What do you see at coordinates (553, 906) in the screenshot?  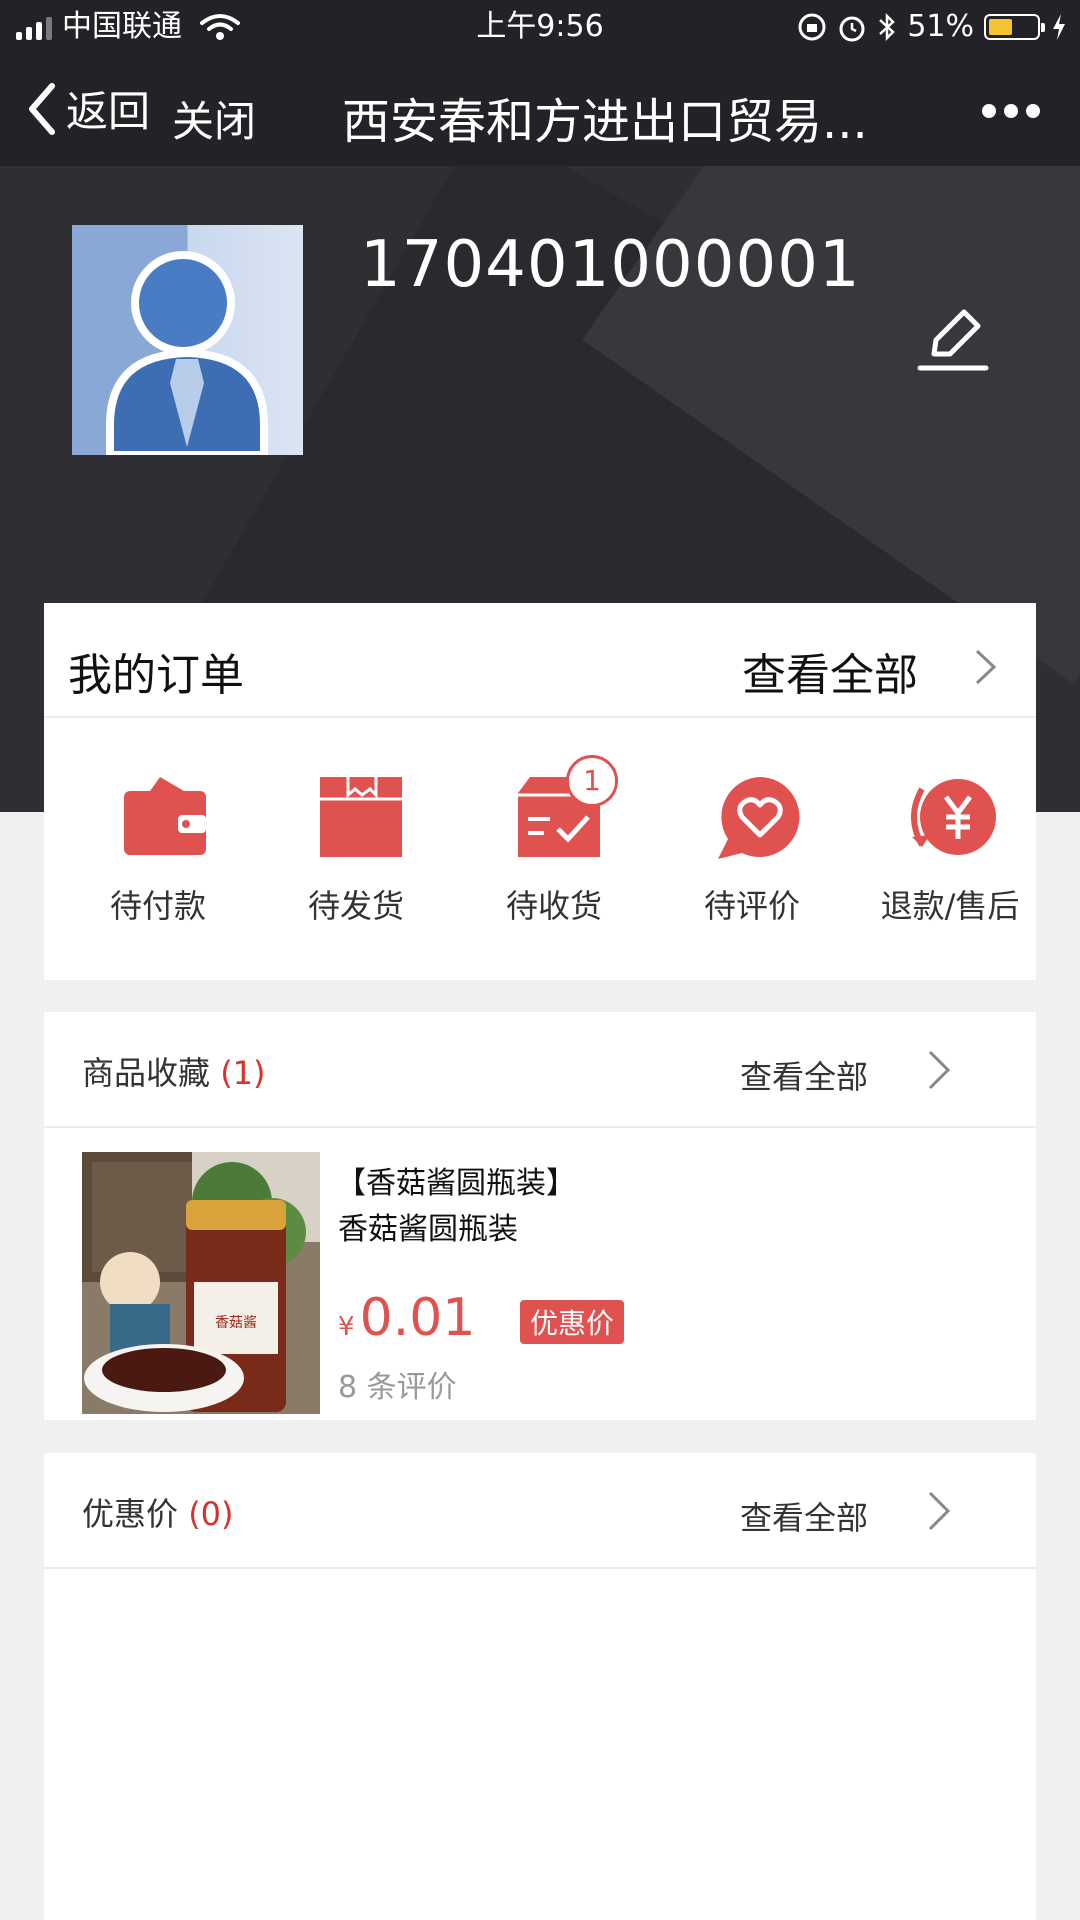 I see `order-item-label: 待收货` at bounding box center [553, 906].